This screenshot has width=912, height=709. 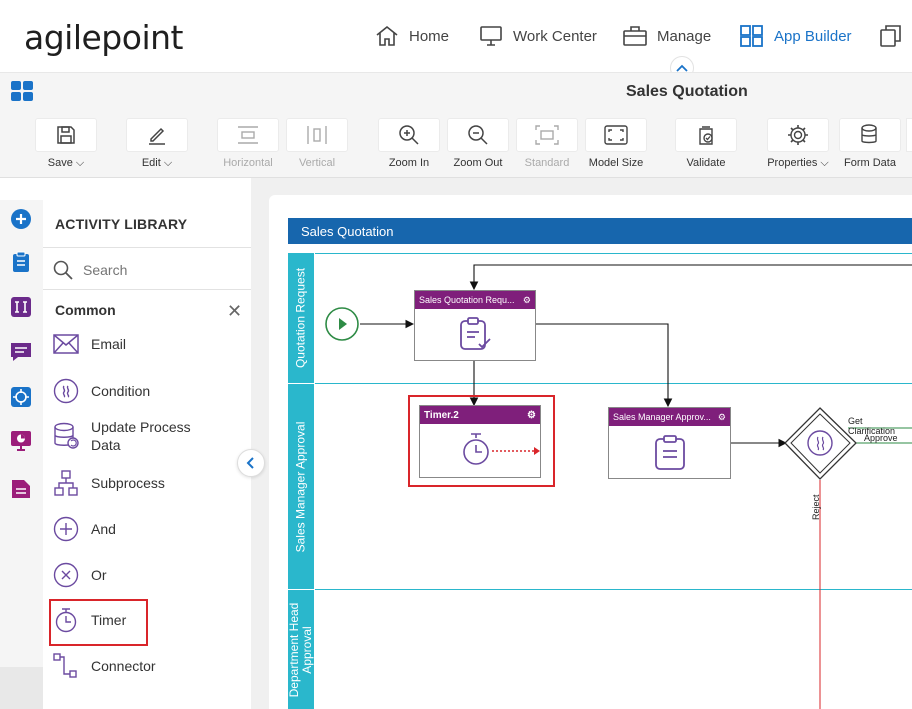 I want to click on task-timer: Timer.2 ⚙, so click(x=480, y=441).